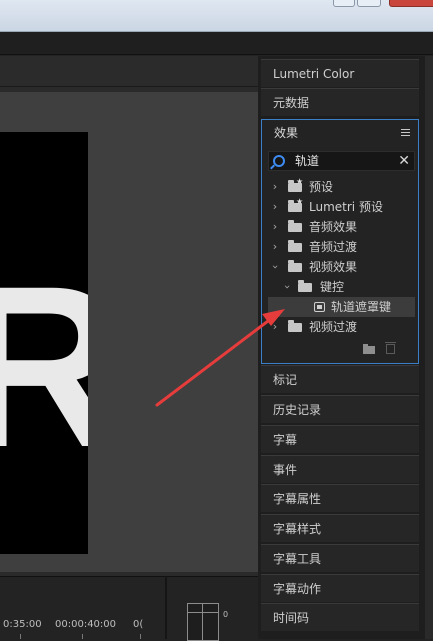 This screenshot has width=433, height=641. I want to click on tree-item-audio-transitions: › 音频过渡, so click(341, 247).